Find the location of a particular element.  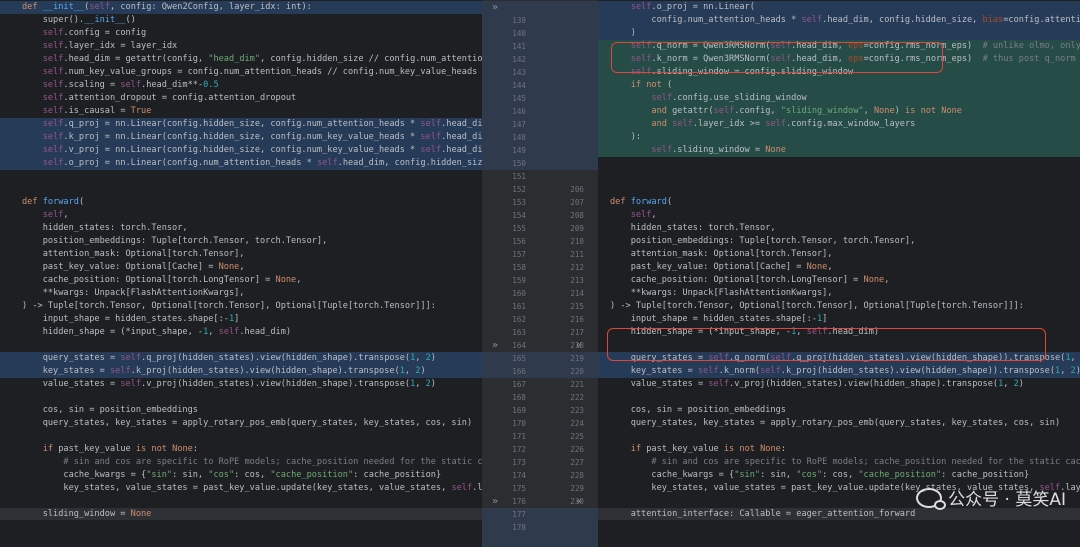

right-code-line: self.sliding_window = None is located at coordinates (839, 150).